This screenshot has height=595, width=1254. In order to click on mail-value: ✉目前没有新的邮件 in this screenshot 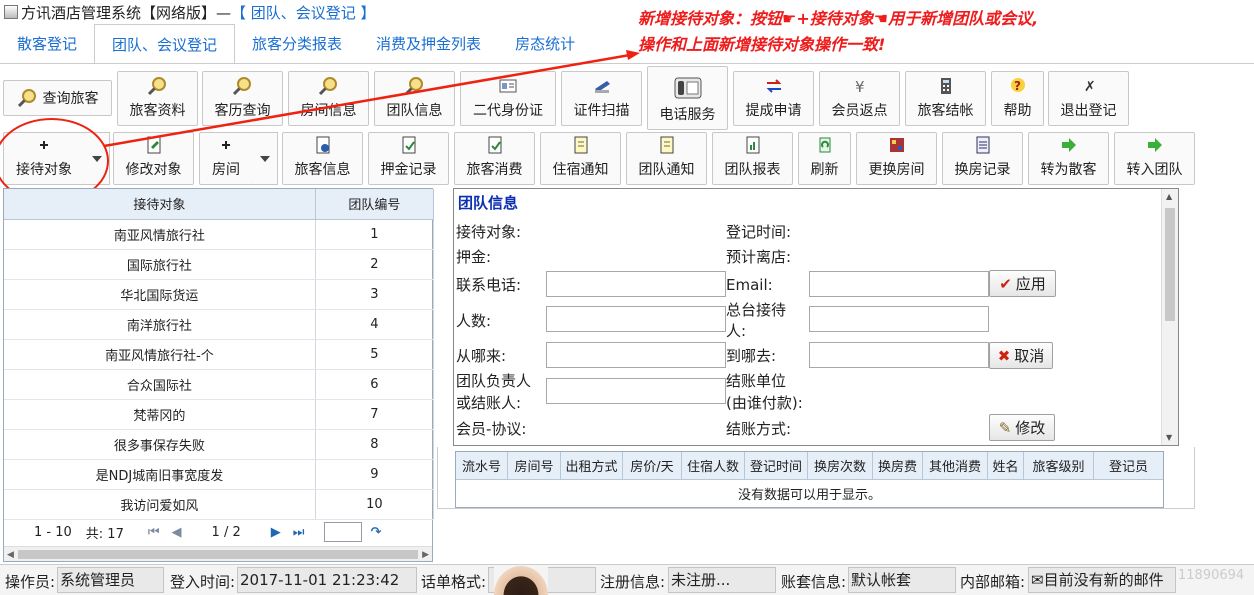, I will do `click(1102, 580)`.